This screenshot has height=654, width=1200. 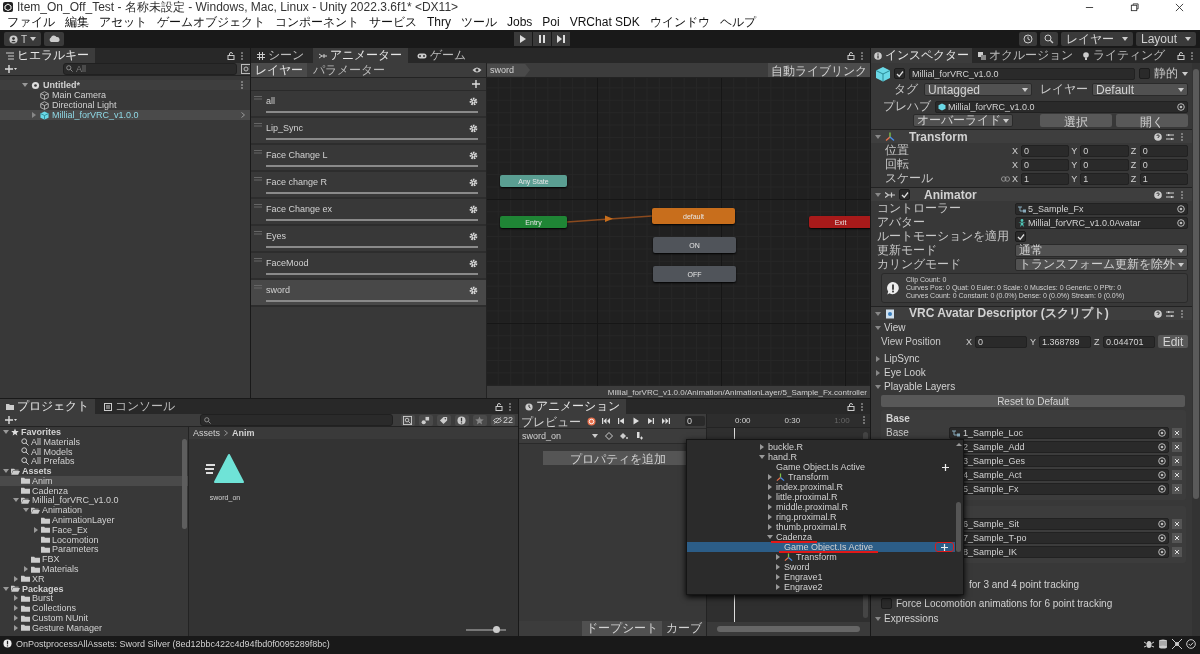 What do you see at coordinates (1031, 618) in the screenshot?
I see `foldout: Expressions` at bounding box center [1031, 618].